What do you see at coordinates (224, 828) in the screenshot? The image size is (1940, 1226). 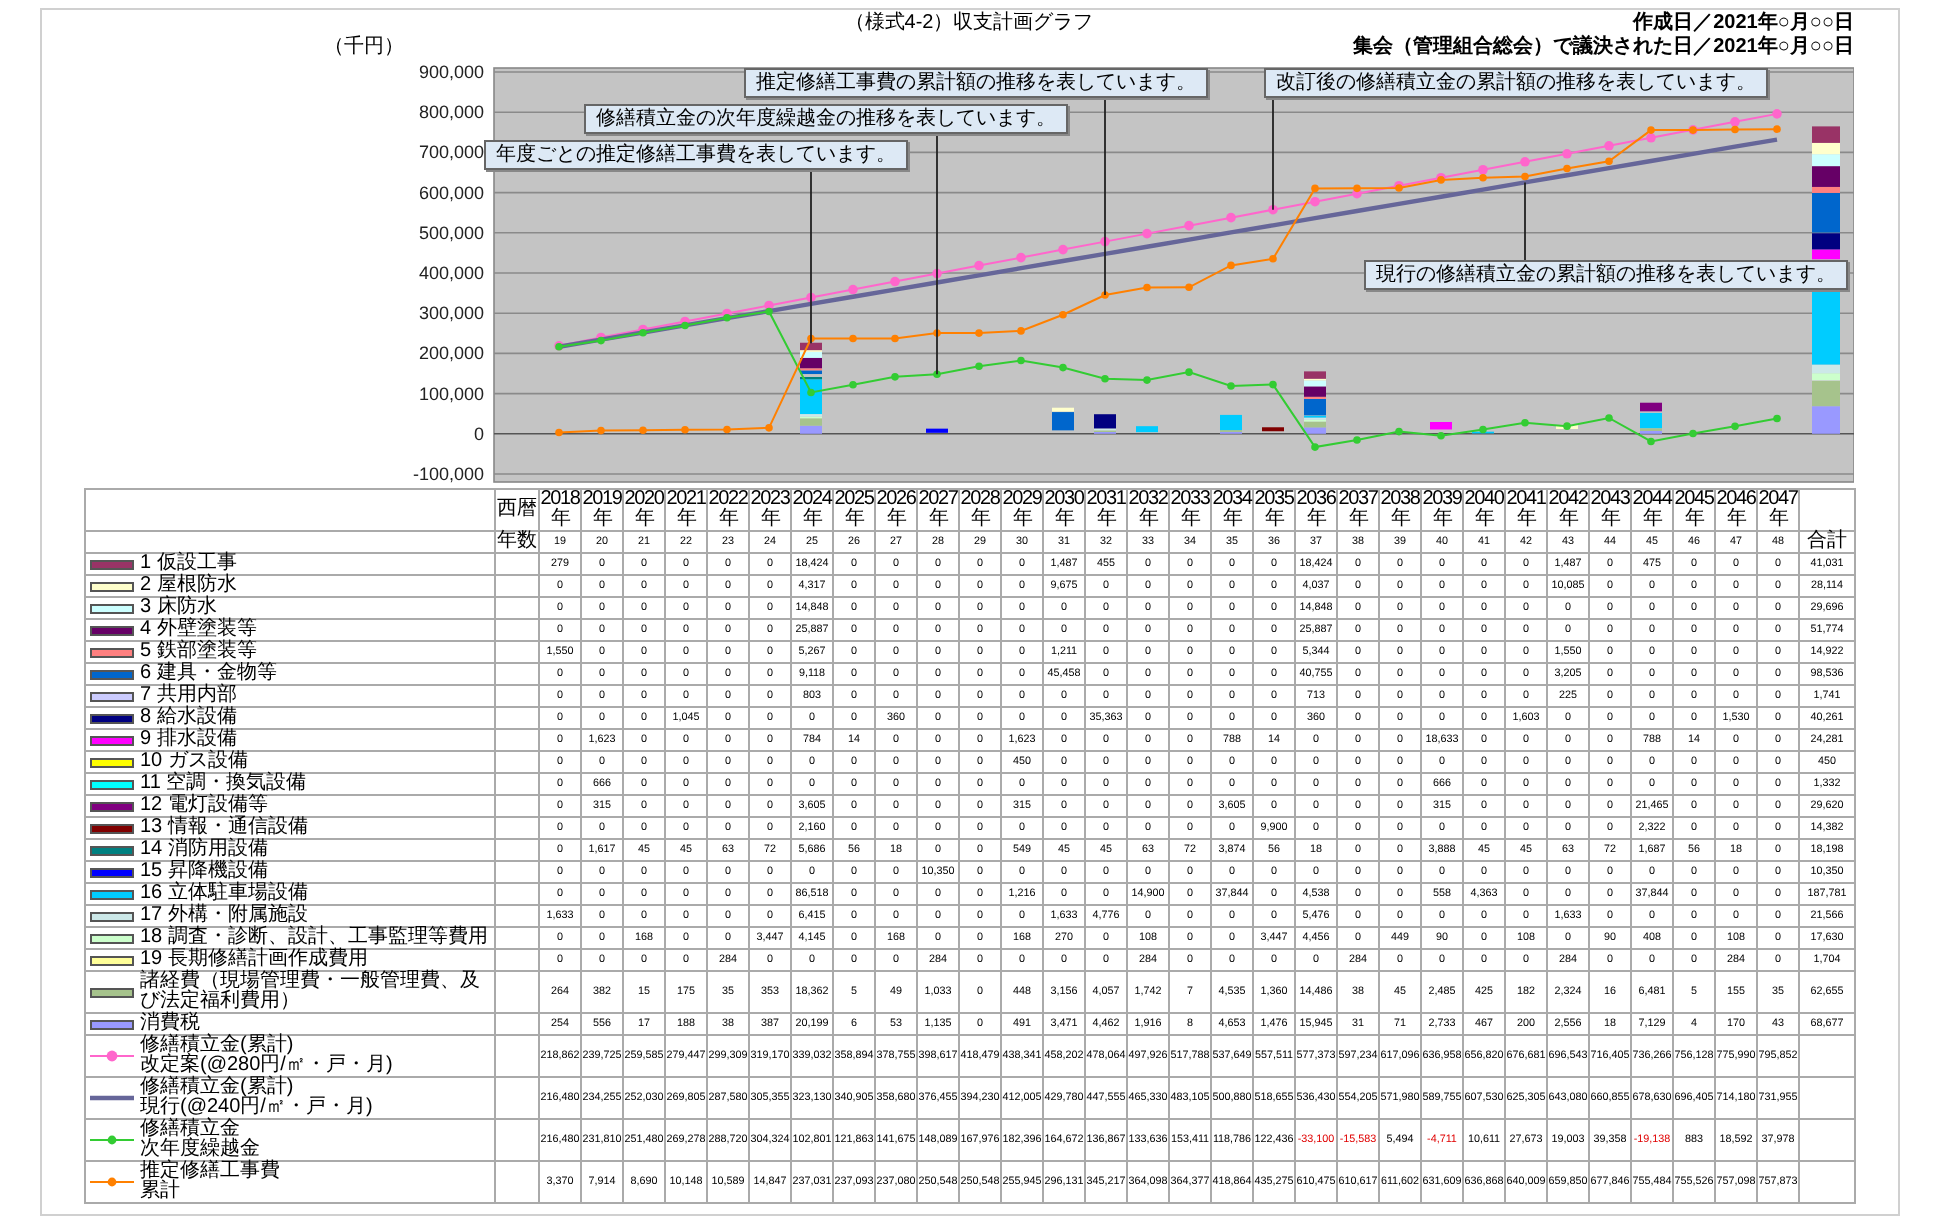 I see `row-label: 13 情報・通信設備` at bounding box center [224, 828].